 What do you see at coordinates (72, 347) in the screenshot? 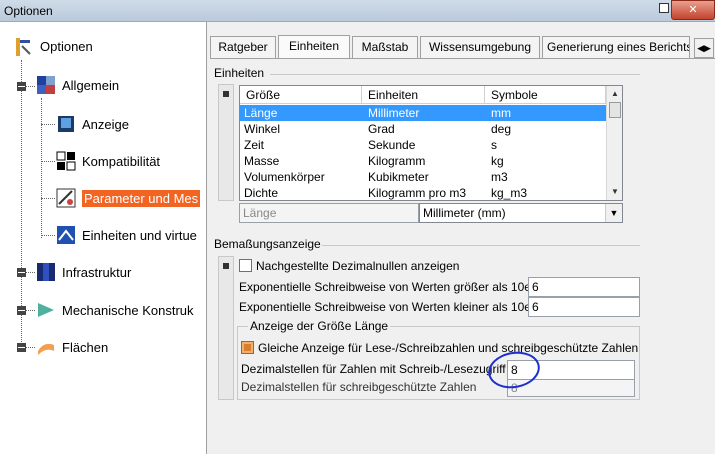
I see `tree-item-flaechen: Flächen` at bounding box center [72, 347].